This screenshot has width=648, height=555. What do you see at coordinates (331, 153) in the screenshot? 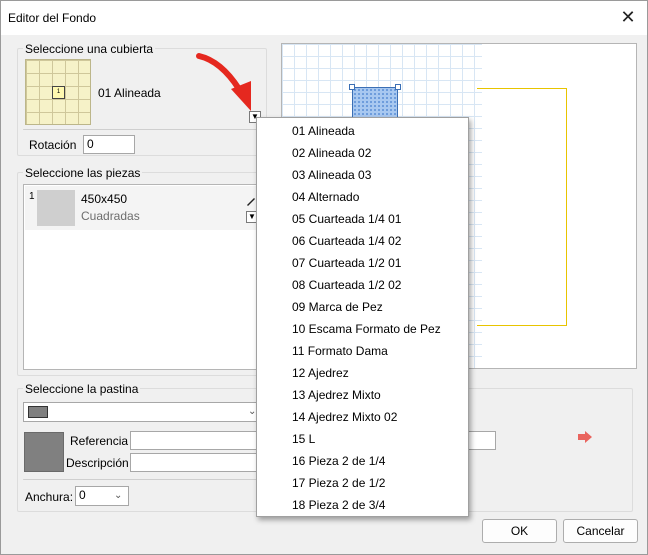
I see `dropdown-item: 02 Alineada 02` at bounding box center [331, 153].